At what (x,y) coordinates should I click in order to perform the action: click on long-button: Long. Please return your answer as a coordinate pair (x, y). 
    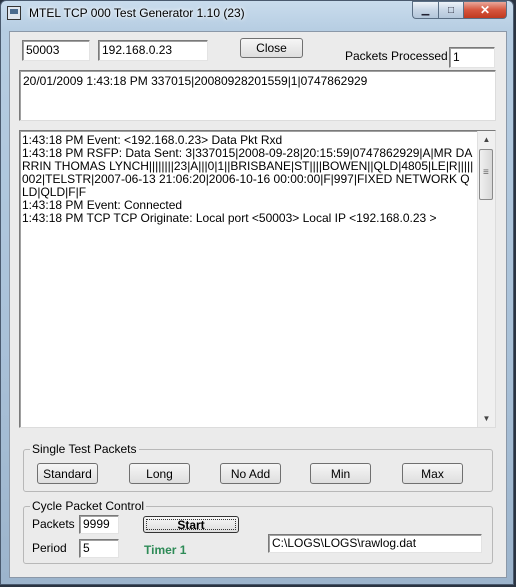
    Looking at the image, I should click on (159, 473).